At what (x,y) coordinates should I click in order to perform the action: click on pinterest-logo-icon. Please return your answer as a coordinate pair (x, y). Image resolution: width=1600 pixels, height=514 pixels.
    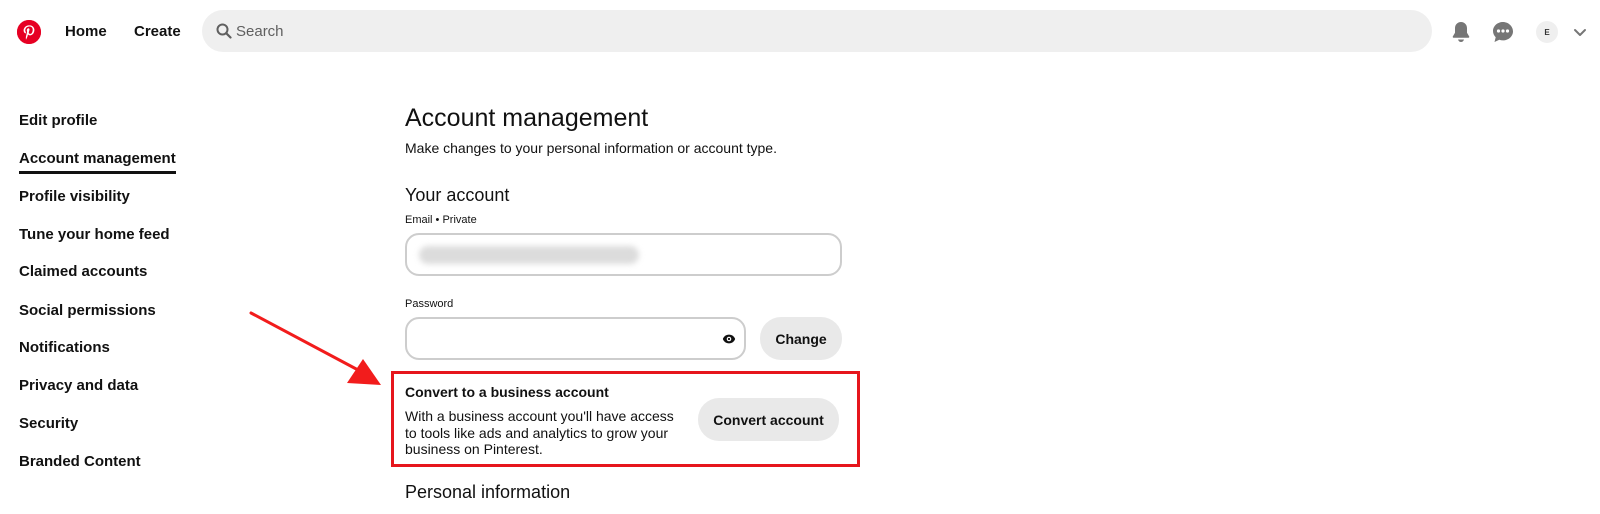
    Looking at the image, I should click on (29, 32).